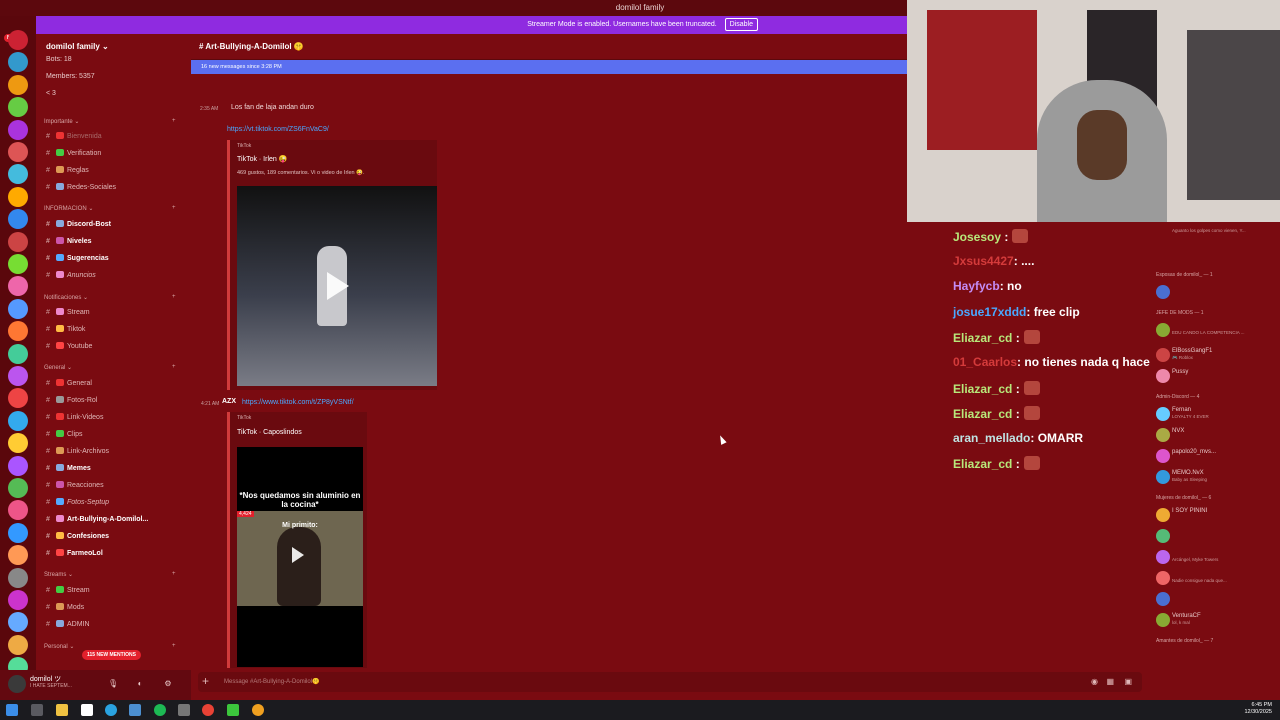 This screenshot has width=1280, height=720. What do you see at coordinates (77, 536) in the screenshot?
I see `channel-item: # Confesiones` at bounding box center [77, 536].